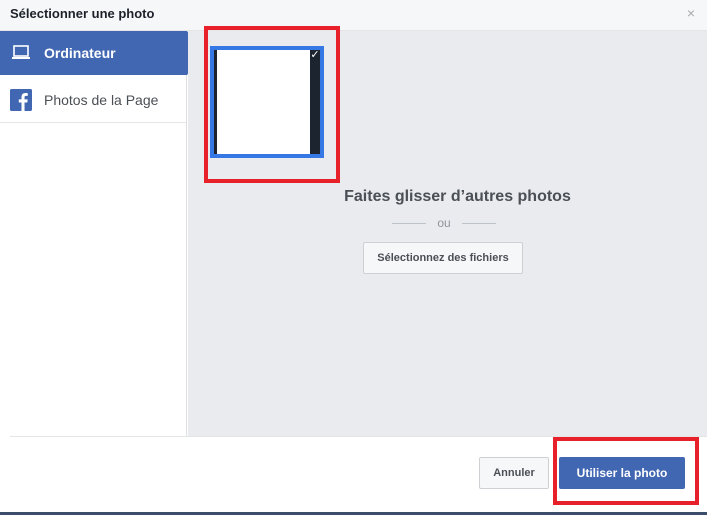  What do you see at coordinates (315, 55) in the screenshot?
I see `checkmark-icon: ✓` at bounding box center [315, 55].